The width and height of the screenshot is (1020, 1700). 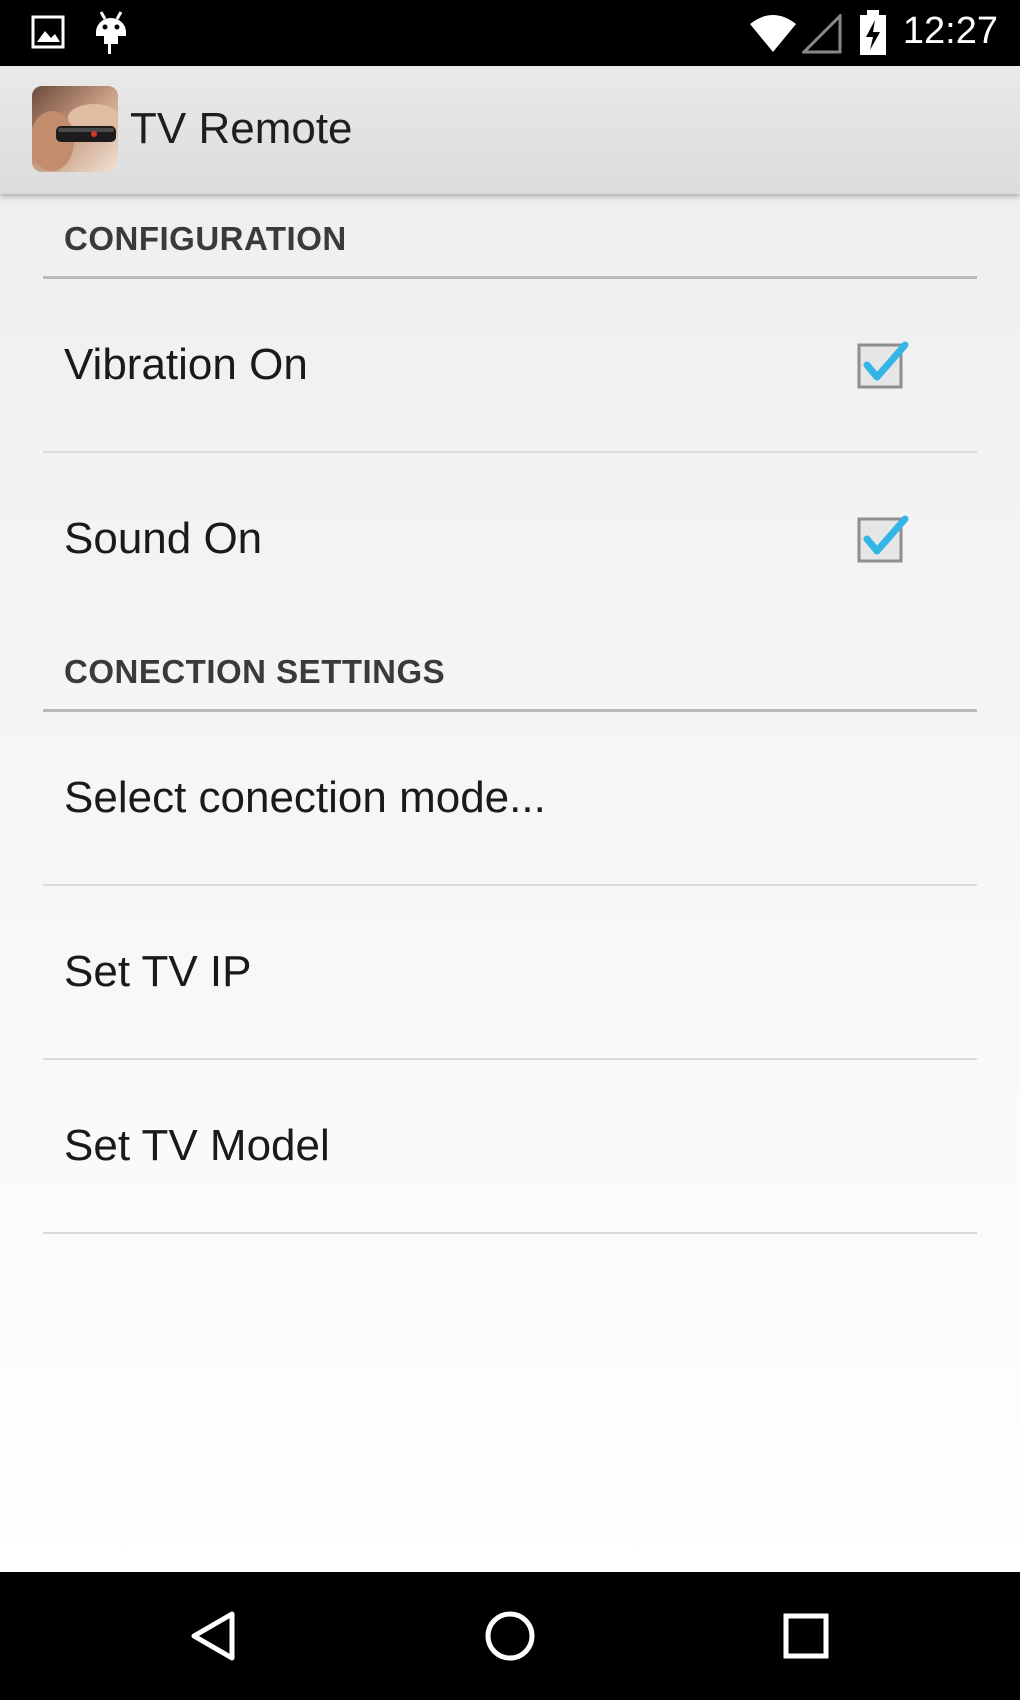 What do you see at coordinates (163, 538) in the screenshot?
I see `pref-label: Sound On` at bounding box center [163, 538].